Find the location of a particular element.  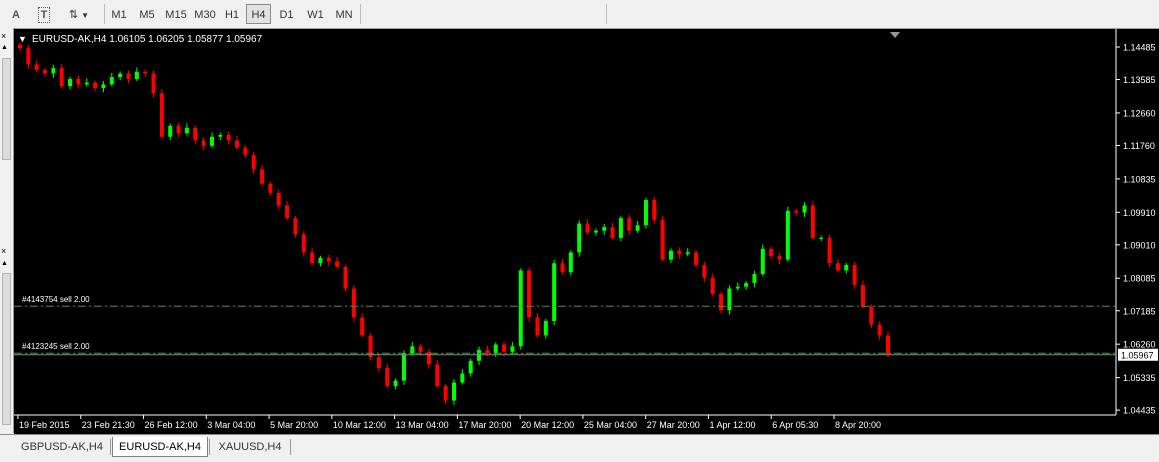

timeframe-m30: M30 is located at coordinates (205, 14).